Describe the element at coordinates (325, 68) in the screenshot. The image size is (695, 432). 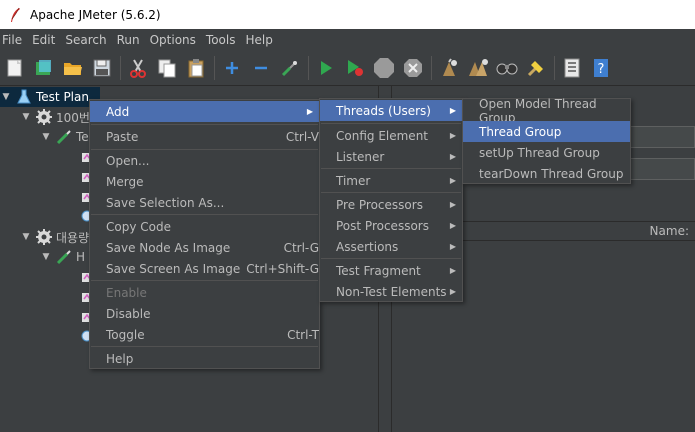
I see `start-icon` at that location.